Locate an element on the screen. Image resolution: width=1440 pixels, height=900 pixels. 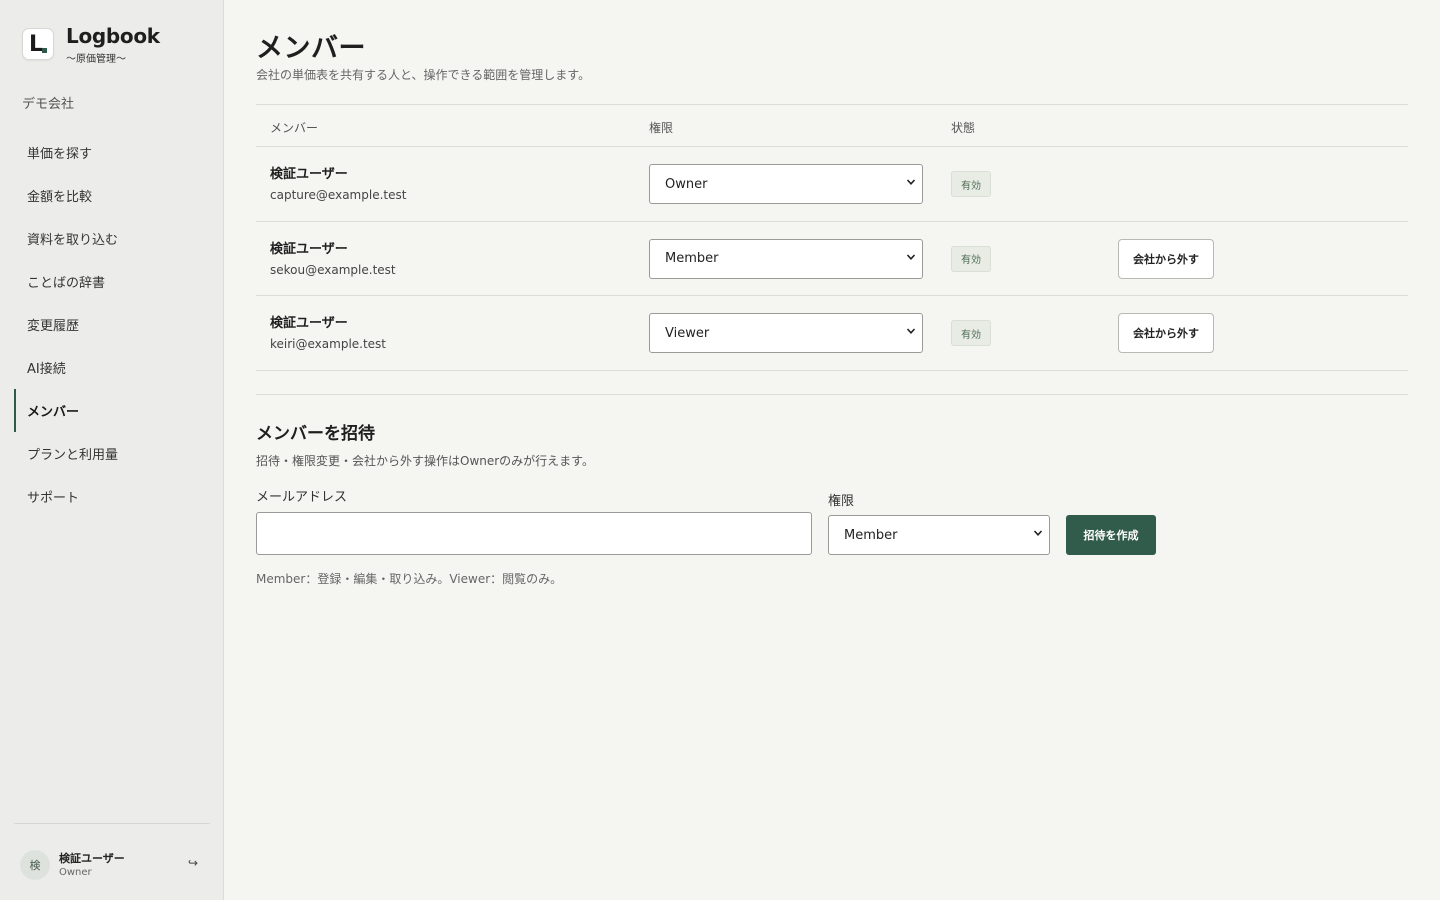
sidebar-item-import: 資料を取り込む is located at coordinates (112, 238).